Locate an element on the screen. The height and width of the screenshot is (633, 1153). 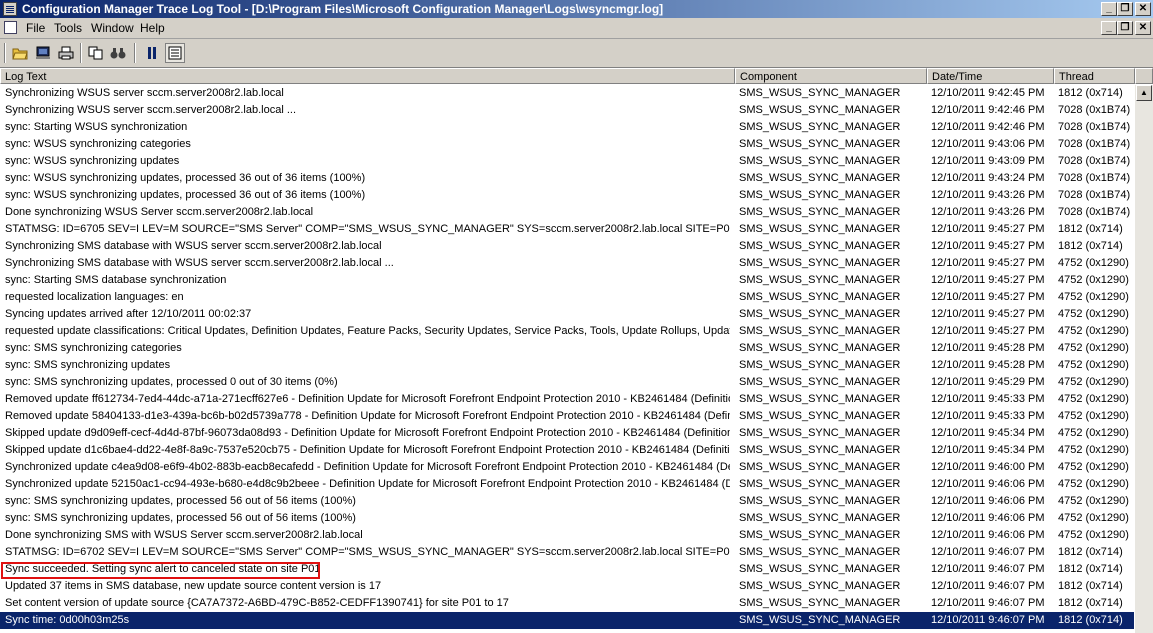
toolbar-separator is located at coordinates (135, 53).